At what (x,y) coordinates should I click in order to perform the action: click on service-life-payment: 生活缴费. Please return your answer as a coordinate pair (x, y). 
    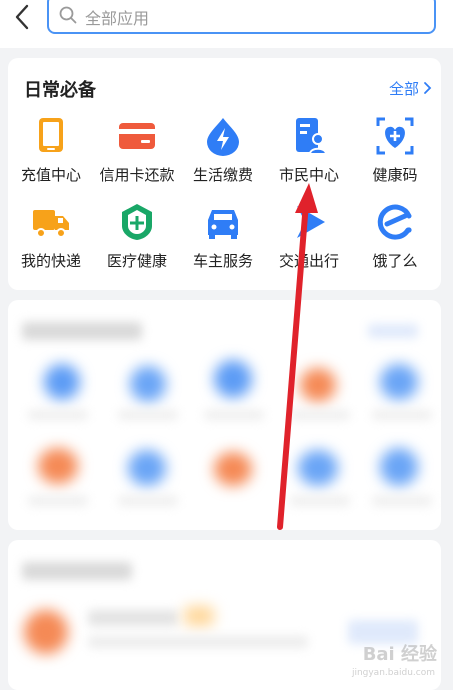
    Looking at the image, I should click on (223, 161).